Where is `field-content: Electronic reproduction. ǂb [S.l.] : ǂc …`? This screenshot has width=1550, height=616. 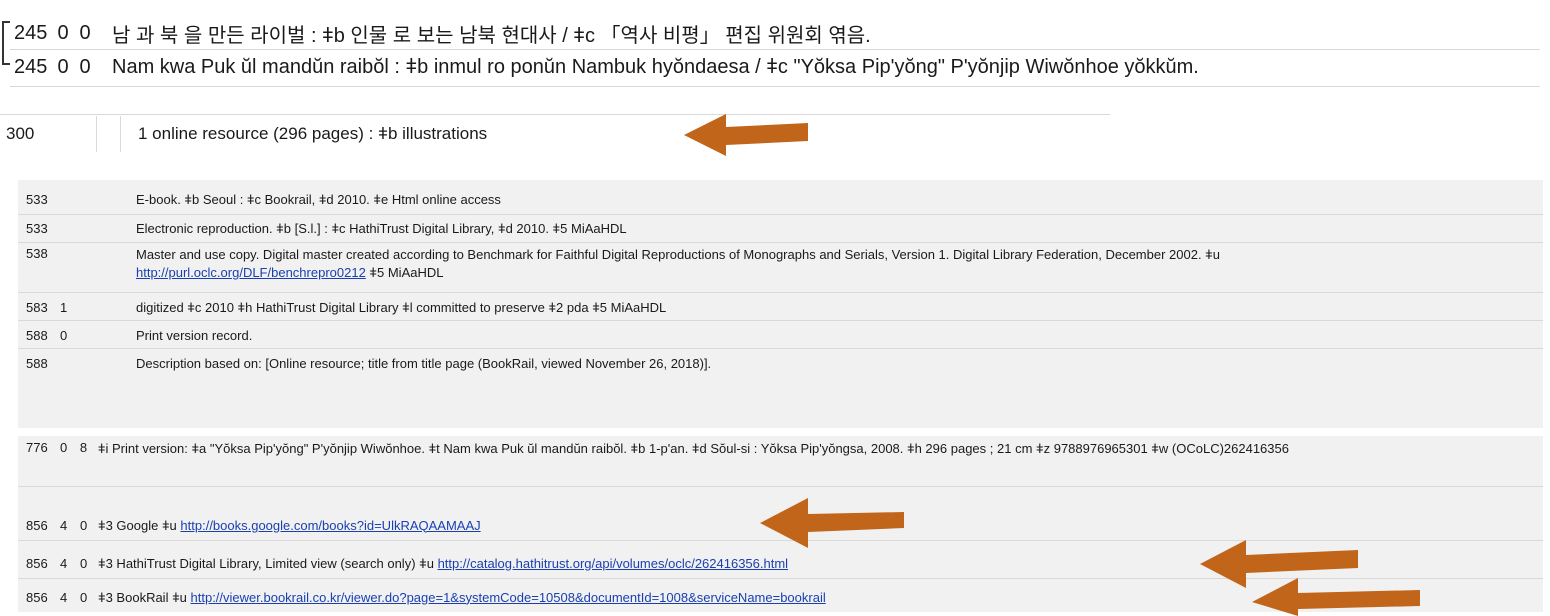 field-content: Electronic reproduction. ǂb [S.l.] : ǂc … is located at coordinates (381, 228).